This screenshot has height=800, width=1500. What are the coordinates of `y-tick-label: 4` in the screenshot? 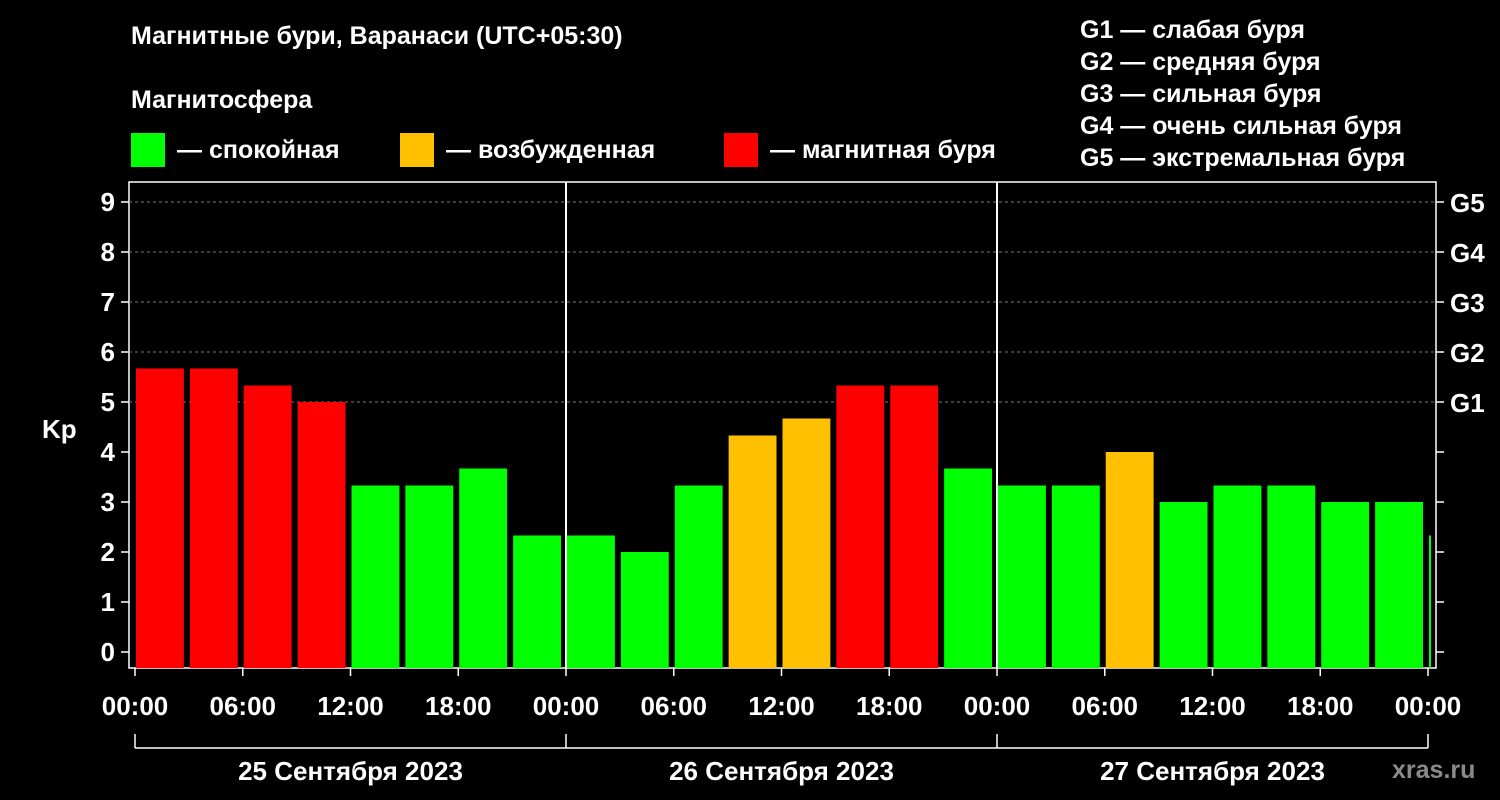 It's located at (108, 452).